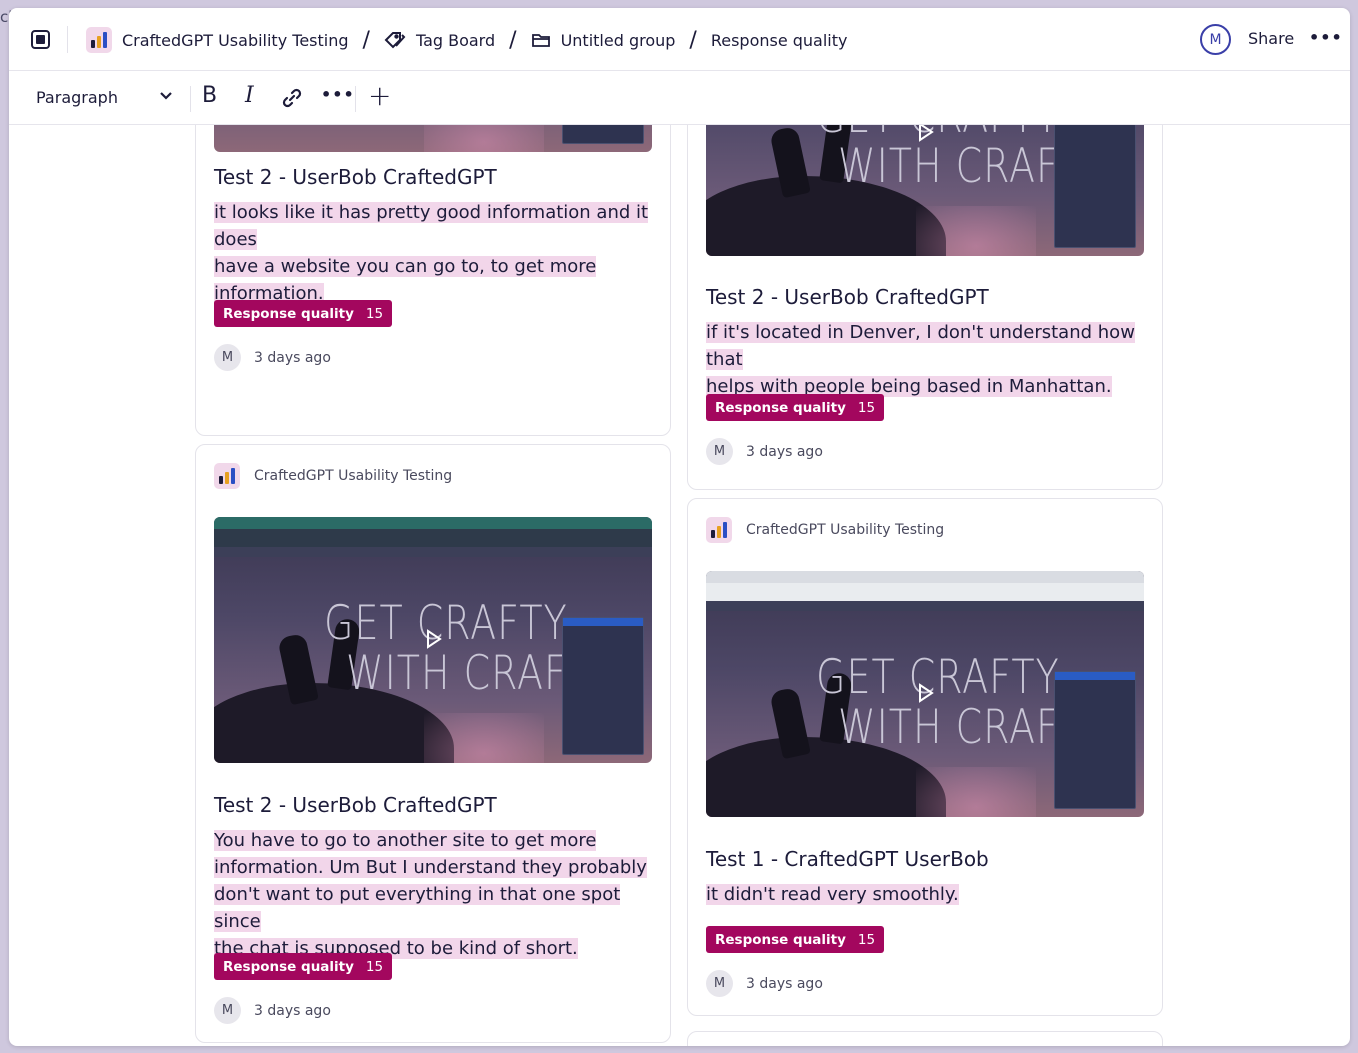 The height and width of the screenshot is (1053, 1358). I want to click on italic-button: I, so click(249, 95).